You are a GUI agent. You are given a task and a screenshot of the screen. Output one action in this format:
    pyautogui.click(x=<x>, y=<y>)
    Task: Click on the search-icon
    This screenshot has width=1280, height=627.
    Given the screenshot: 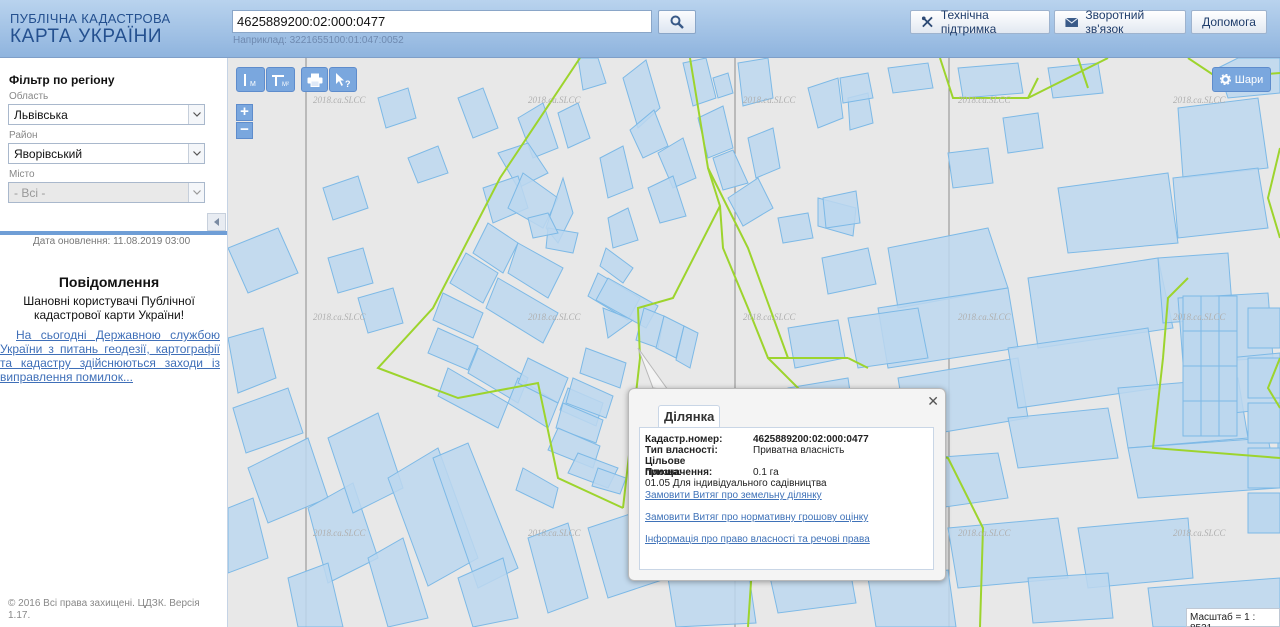 What is the action you would take?
    pyautogui.click(x=677, y=22)
    